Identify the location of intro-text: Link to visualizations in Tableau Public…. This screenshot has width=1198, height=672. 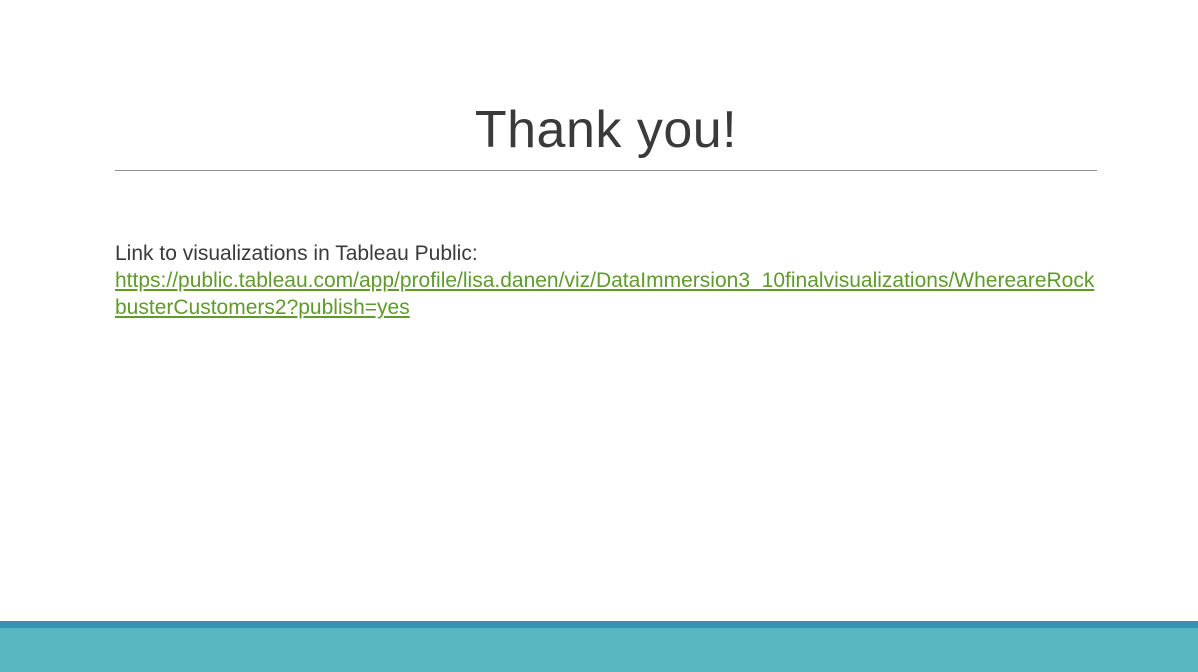
(296, 253).